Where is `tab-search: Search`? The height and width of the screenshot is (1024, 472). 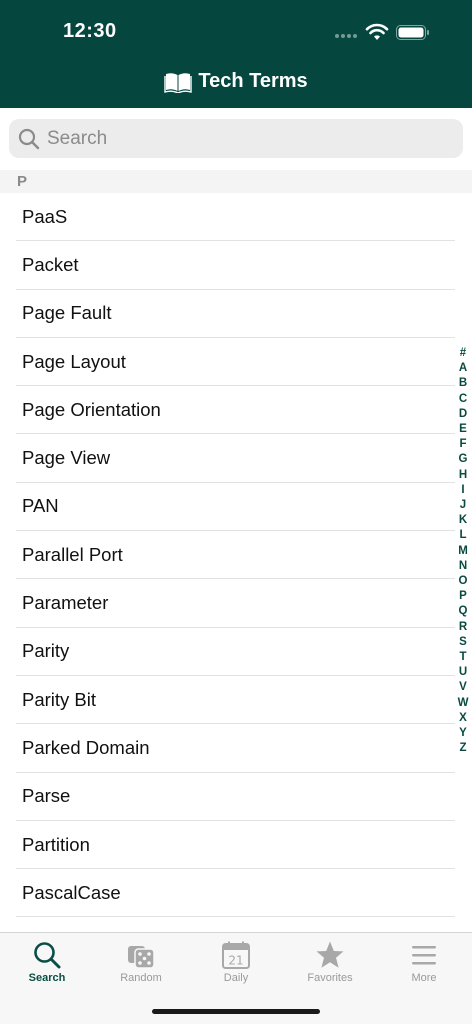
tab-search: Search is located at coordinates (47, 963).